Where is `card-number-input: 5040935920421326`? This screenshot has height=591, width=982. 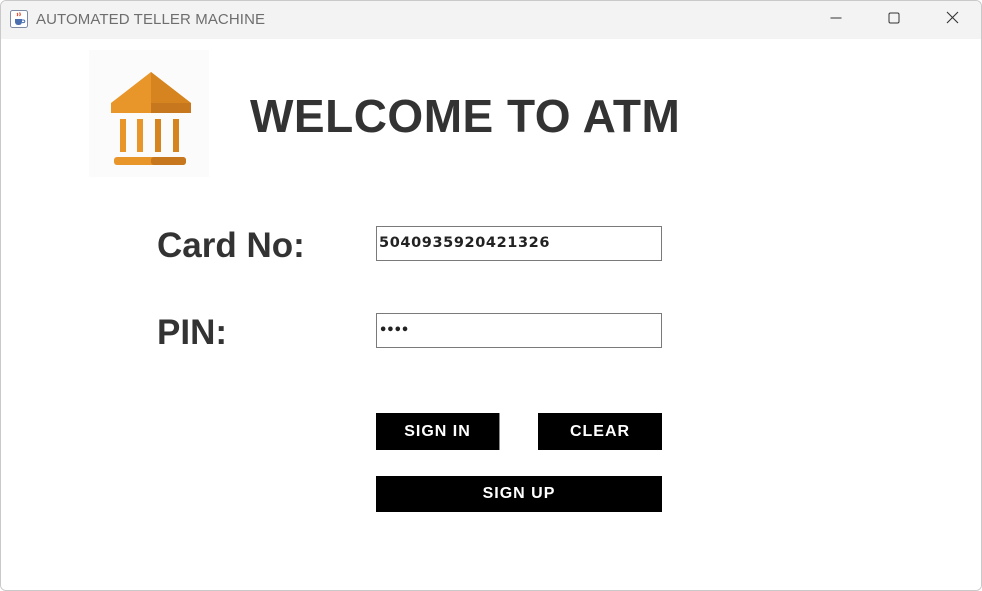 card-number-input: 5040935920421326 is located at coordinates (519, 243).